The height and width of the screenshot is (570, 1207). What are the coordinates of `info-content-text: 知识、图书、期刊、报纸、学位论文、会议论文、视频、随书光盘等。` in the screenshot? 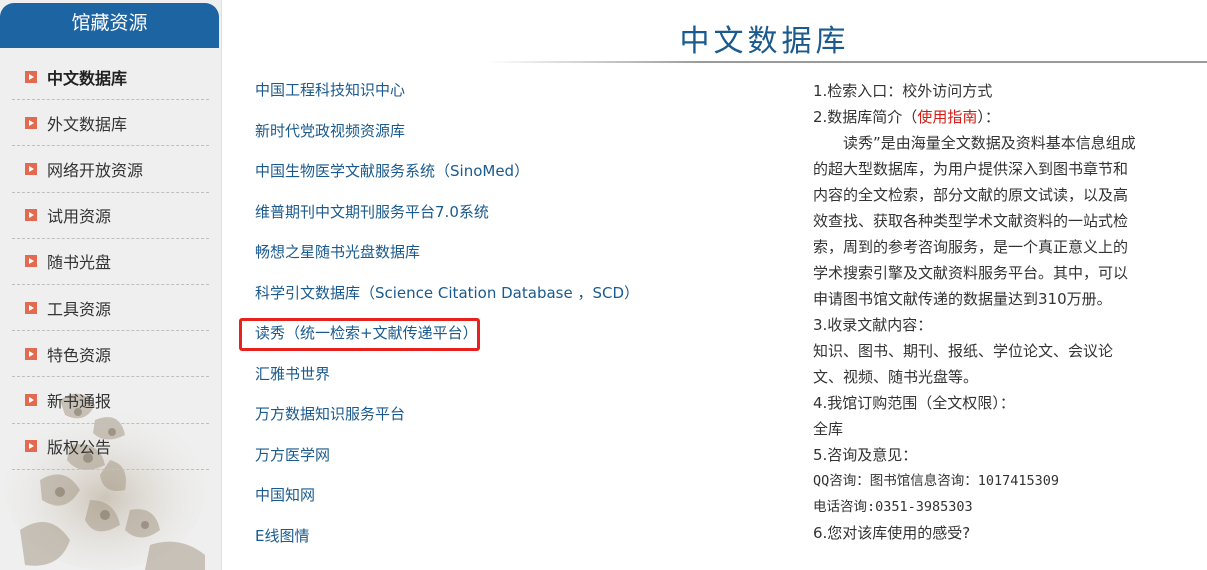 It's located at (963, 364).